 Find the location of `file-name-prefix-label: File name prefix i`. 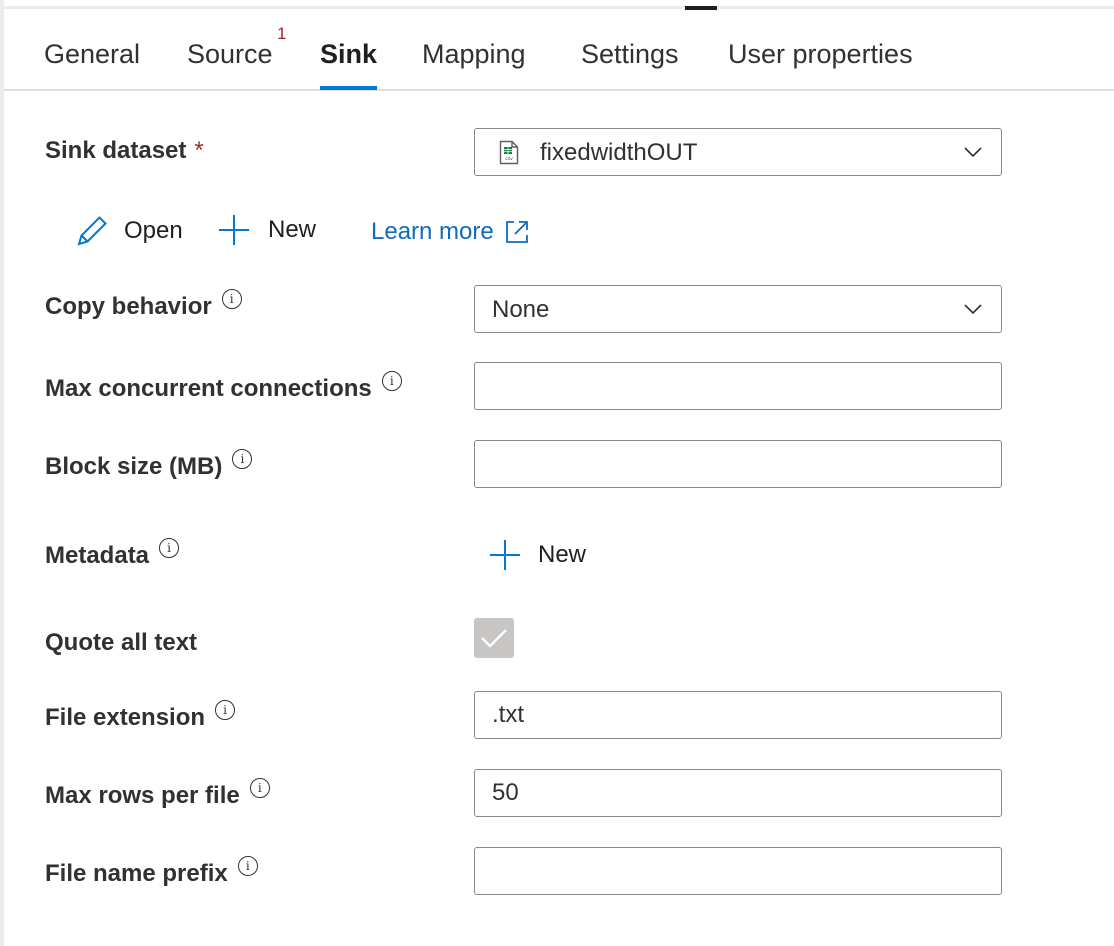

file-name-prefix-label: File name prefix i is located at coordinates (151, 872).